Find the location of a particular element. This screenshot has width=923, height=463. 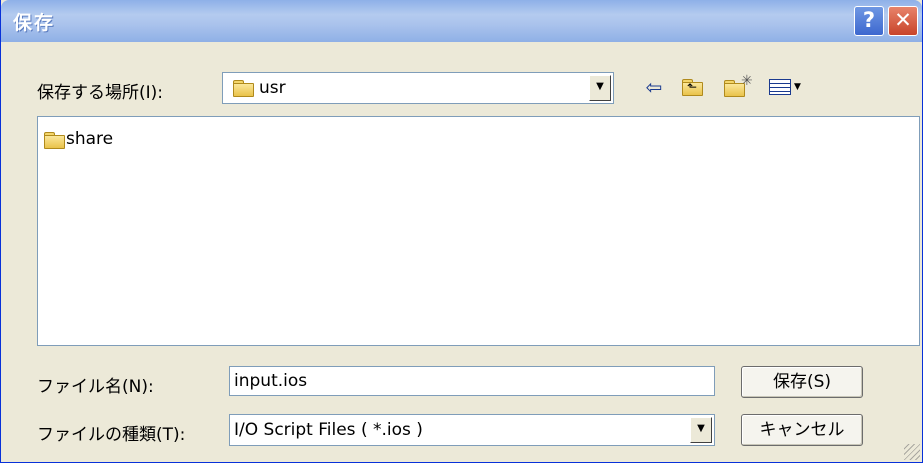

filename-input: input.ios is located at coordinates (472, 381).